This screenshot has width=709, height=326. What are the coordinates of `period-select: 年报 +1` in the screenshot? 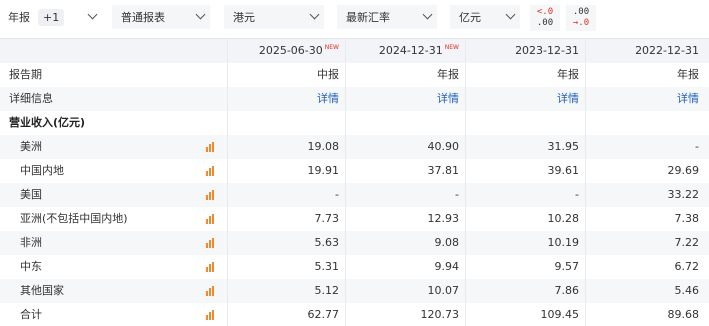 It's located at (51, 17).